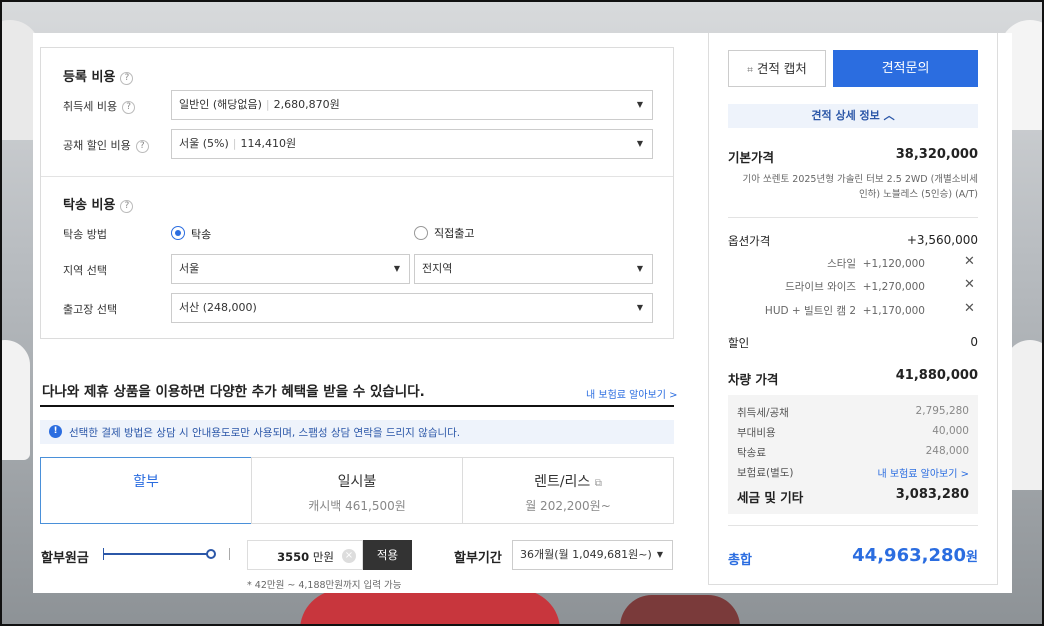 This screenshot has height=626, width=1044. I want to click on bond-amount-value: 114,410원, so click(268, 143).